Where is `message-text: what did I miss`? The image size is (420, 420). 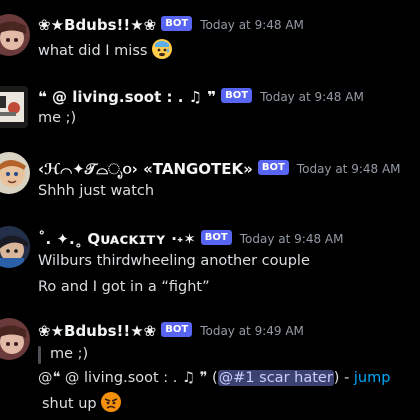
message-text: what did I miss is located at coordinates (93, 51).